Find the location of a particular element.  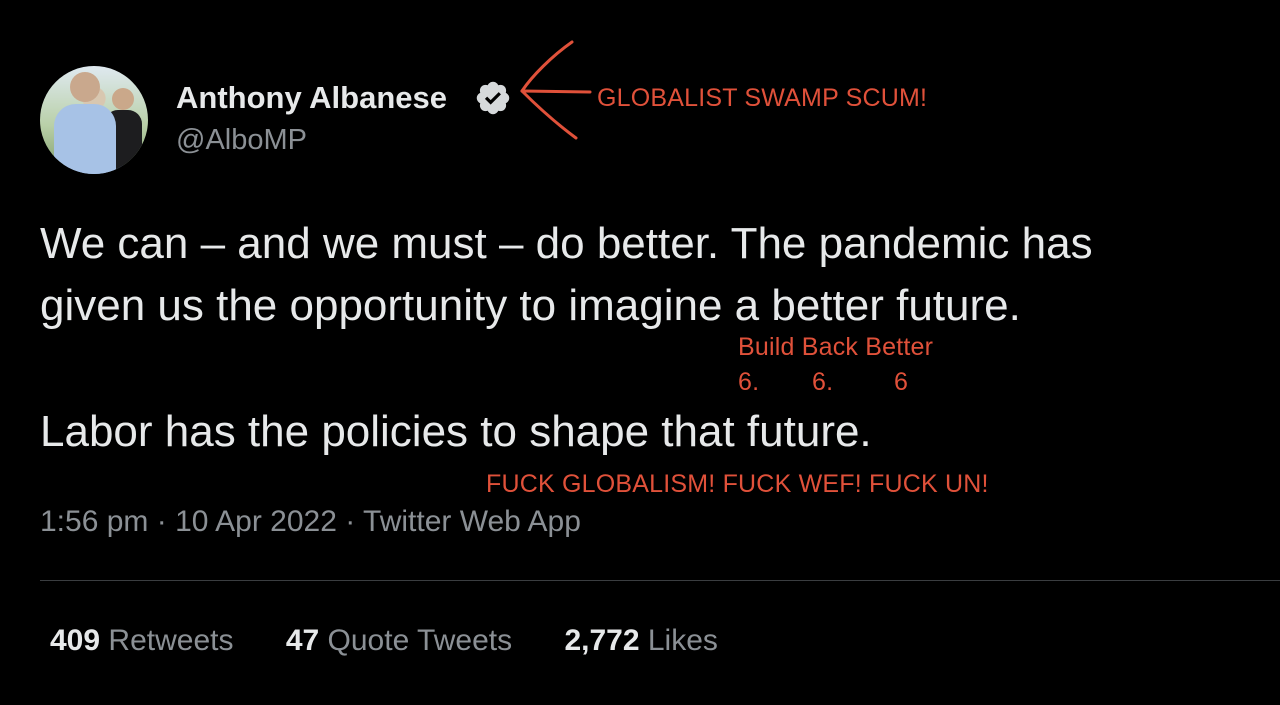

tweet-meta: 1:56 pm · 10 Apr 2022 · Twitter Web App is located at coordinates (310, 522).